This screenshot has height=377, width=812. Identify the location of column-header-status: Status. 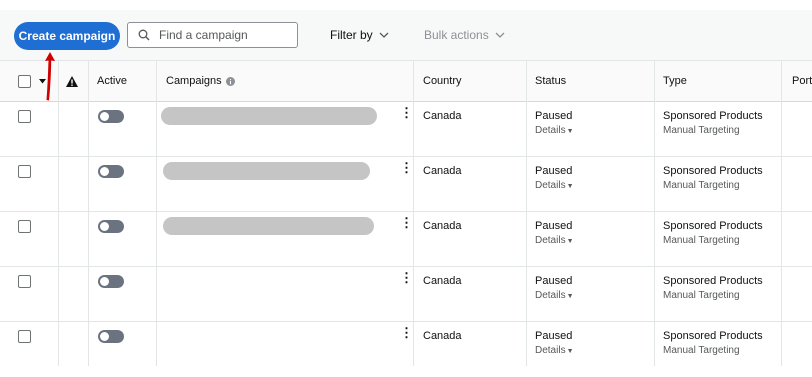
(550, 81).